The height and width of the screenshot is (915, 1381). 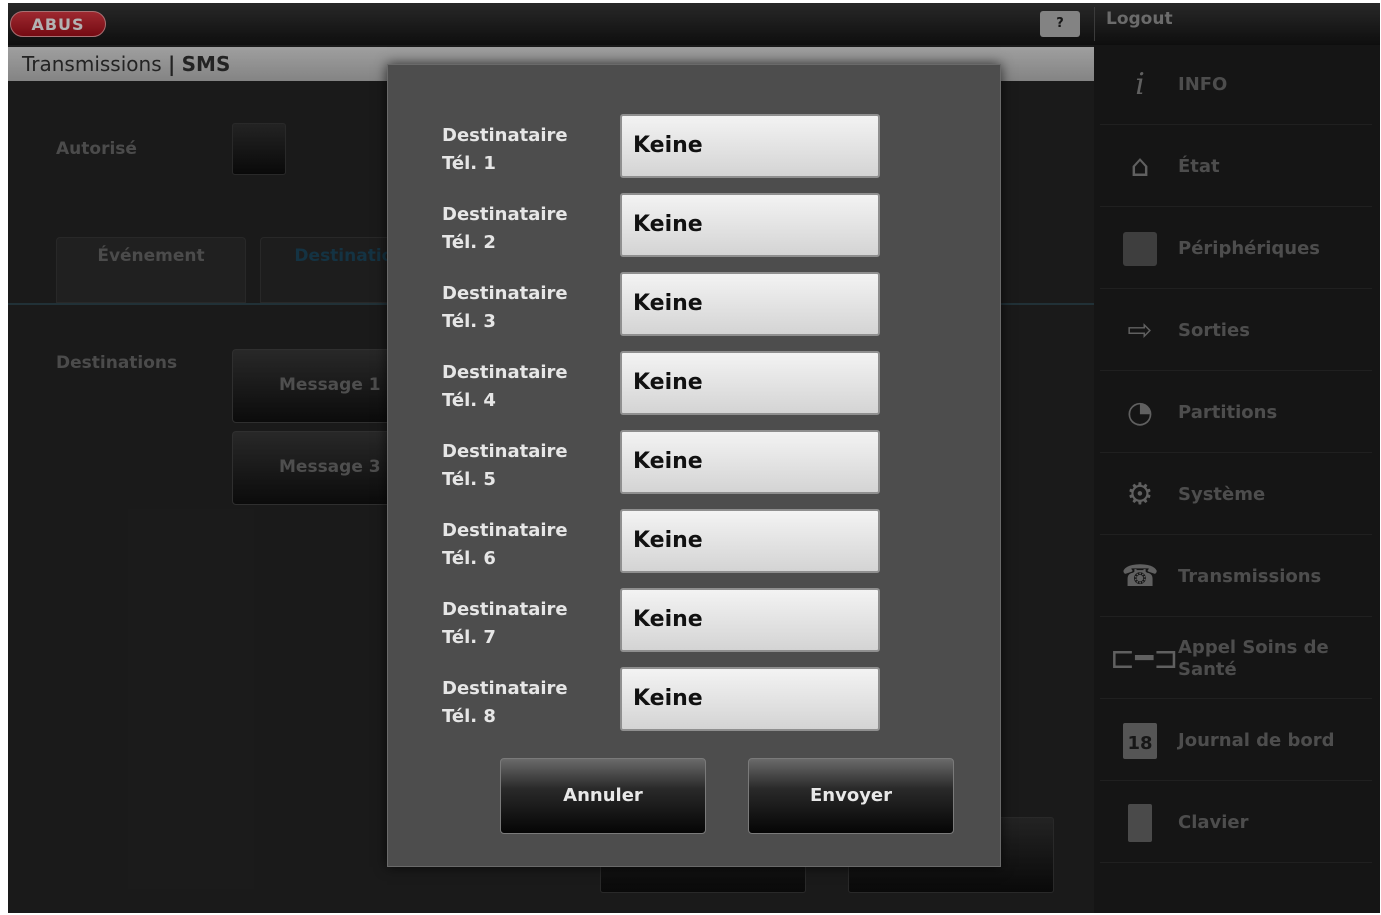 I want to click on recipient-label: Destinataire Tél. 8, so click(x=505, y=702).